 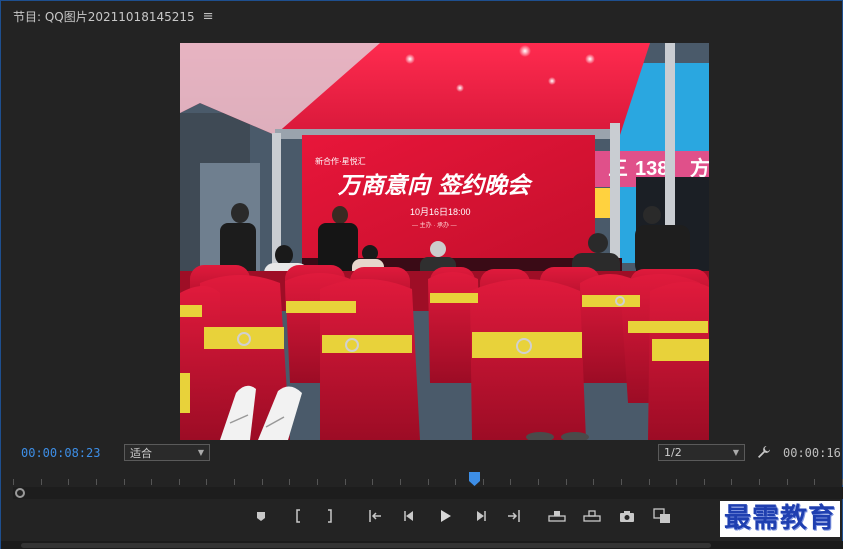 I want to click on mark-in-icon, so click(x=298, y=516).